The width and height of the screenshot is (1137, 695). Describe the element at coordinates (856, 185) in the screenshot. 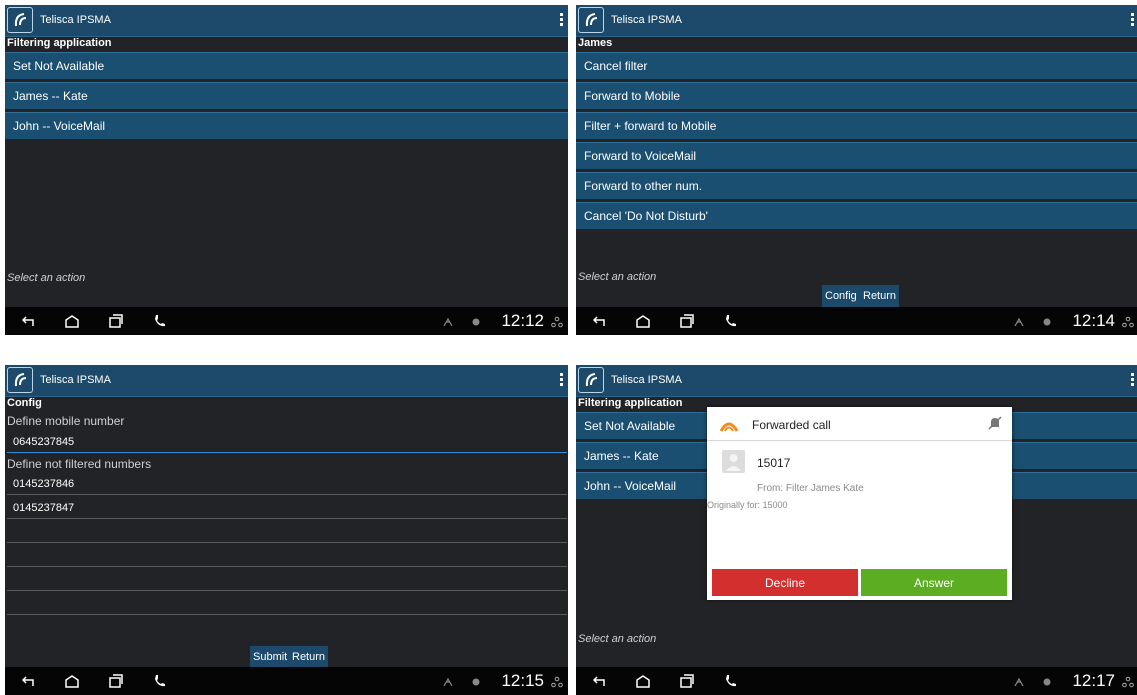

I see `list-item-forward-other-number: Forward to other num.` at that location.